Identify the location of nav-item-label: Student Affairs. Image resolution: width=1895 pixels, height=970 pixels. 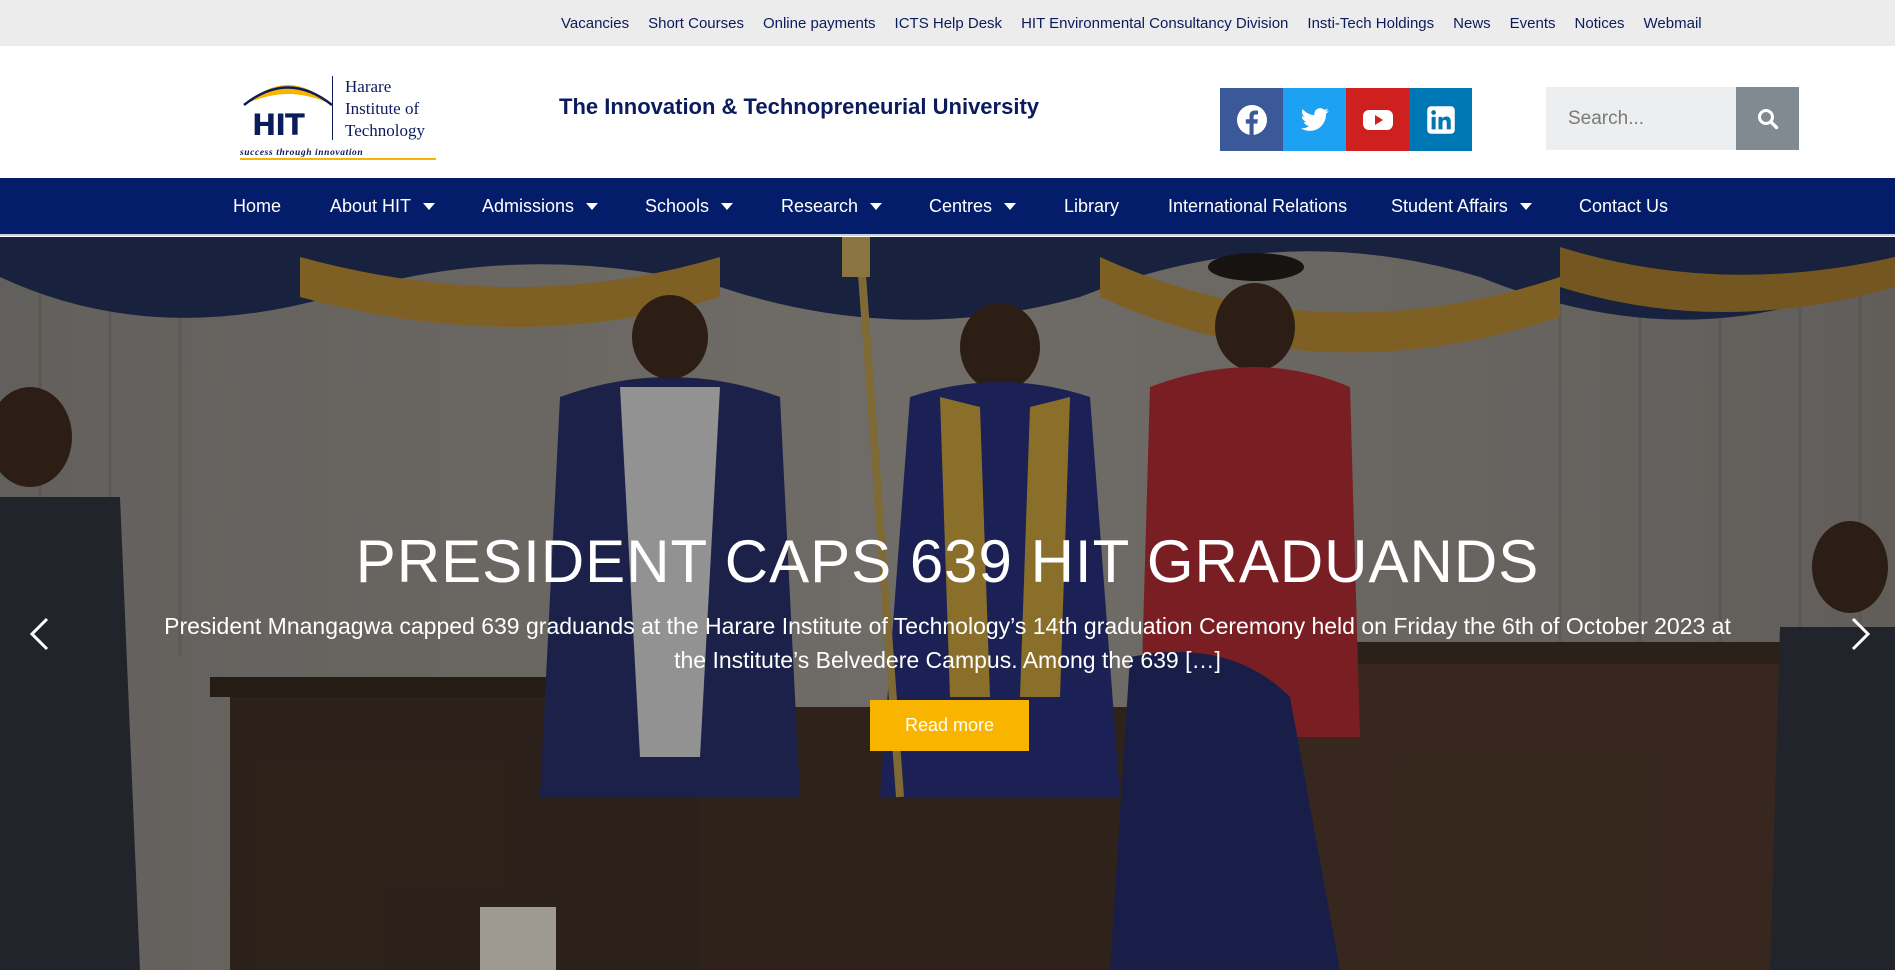
(1449, 205).